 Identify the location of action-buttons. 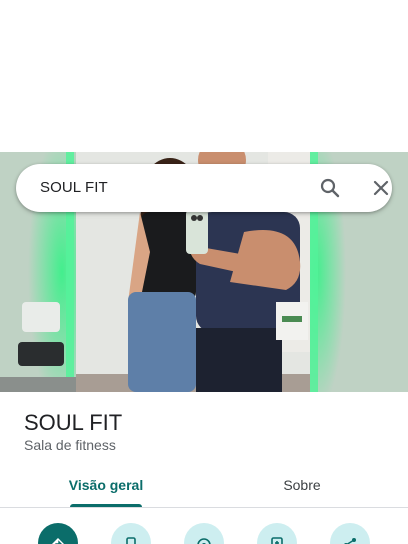
(204, 531).